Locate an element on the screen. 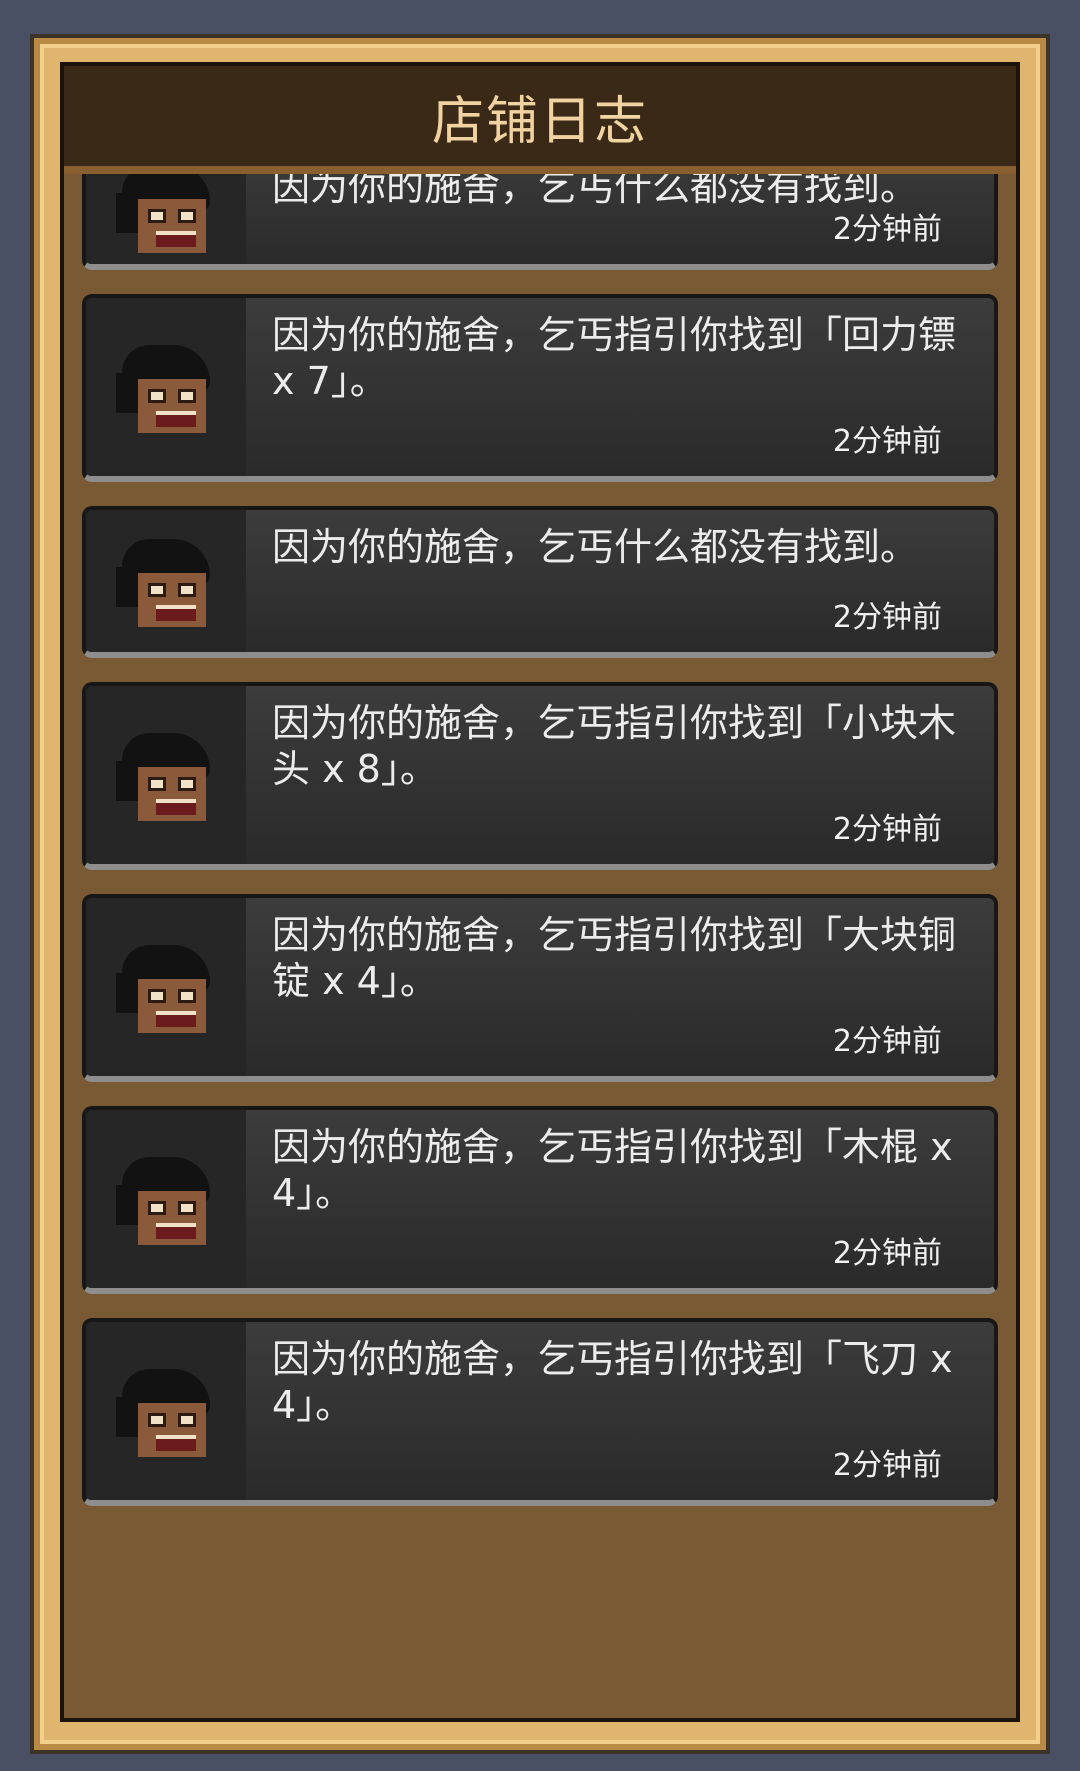 Image resolution: width=1080 pixels, height=1771 pixels. panel-title: 店铺日志 is located at coordinates (539, 121).